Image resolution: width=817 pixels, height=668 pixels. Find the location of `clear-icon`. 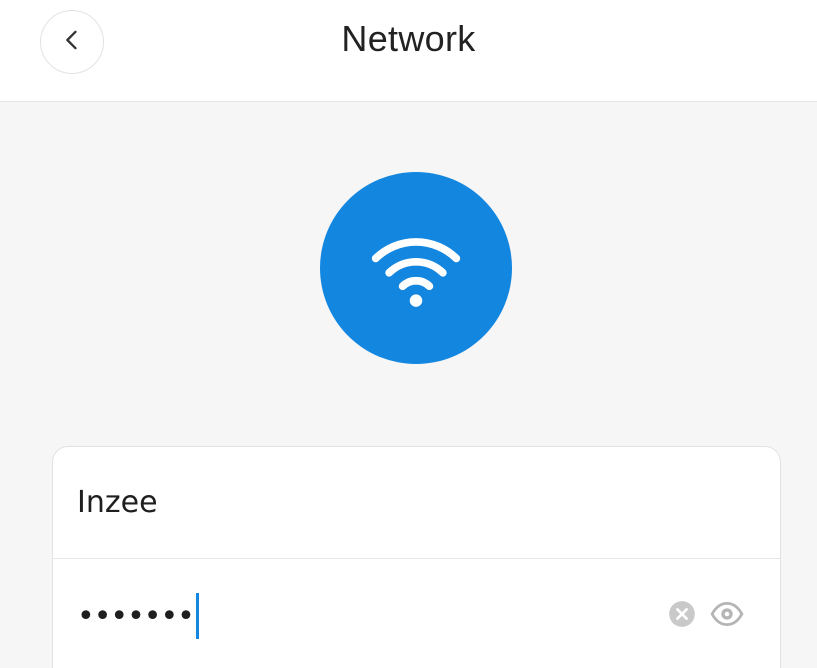

clear-icon is located at coordinates (682, 616).